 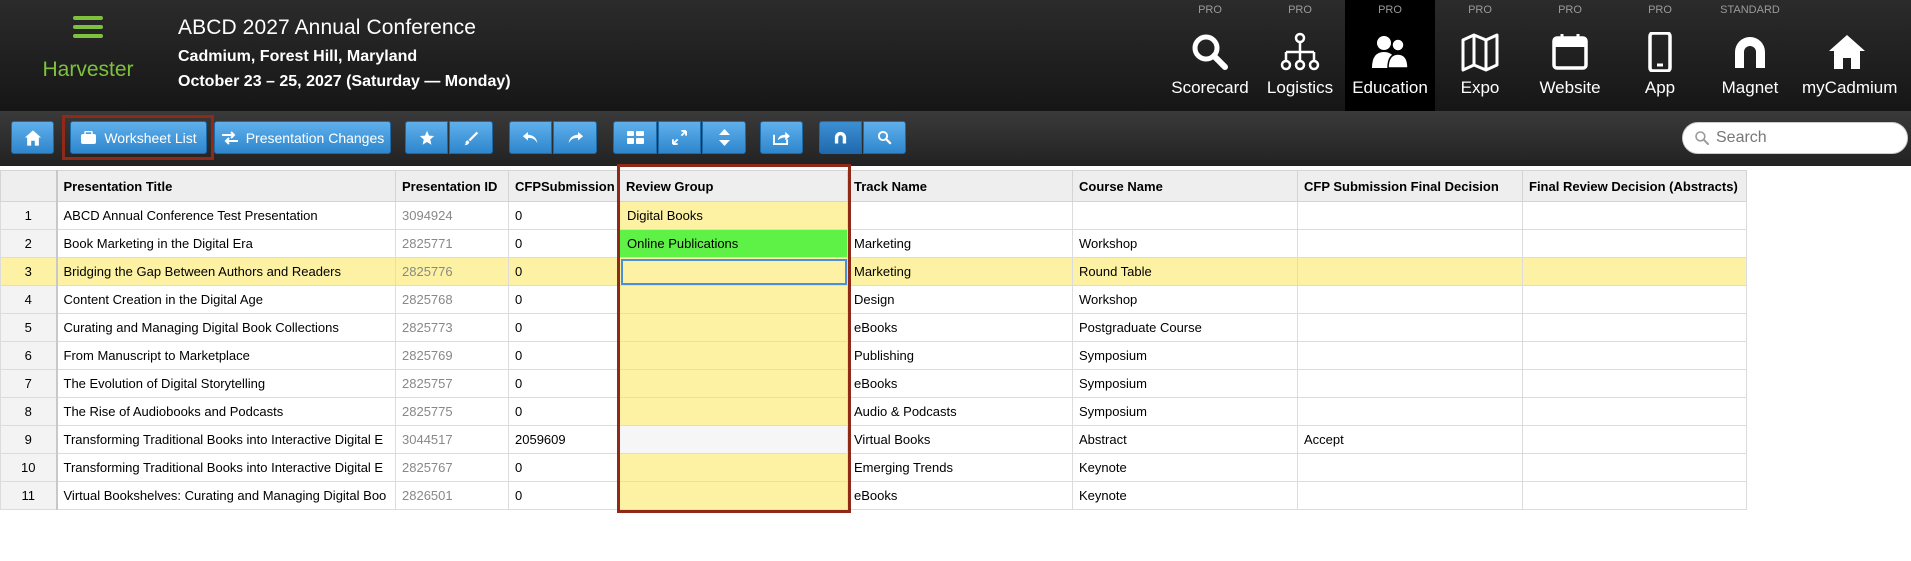 What do you see at coordinates (302, 137) in the screenshot?
I see `presentation-changes-button: Presentation Changes` at bounding box center [302, 137].